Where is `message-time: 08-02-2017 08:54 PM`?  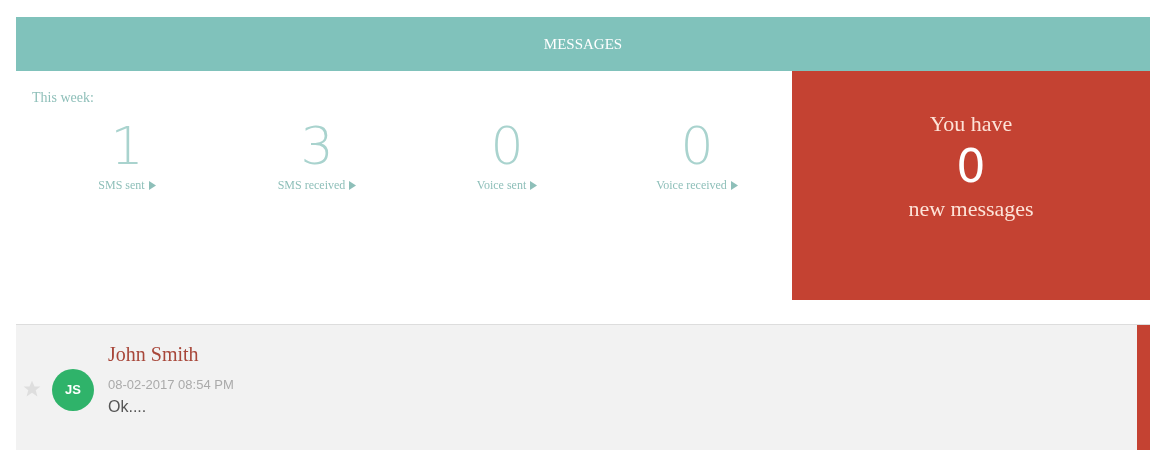
message-time: 08-02-2017 08:54 PM is located at coordinates (171, 385).